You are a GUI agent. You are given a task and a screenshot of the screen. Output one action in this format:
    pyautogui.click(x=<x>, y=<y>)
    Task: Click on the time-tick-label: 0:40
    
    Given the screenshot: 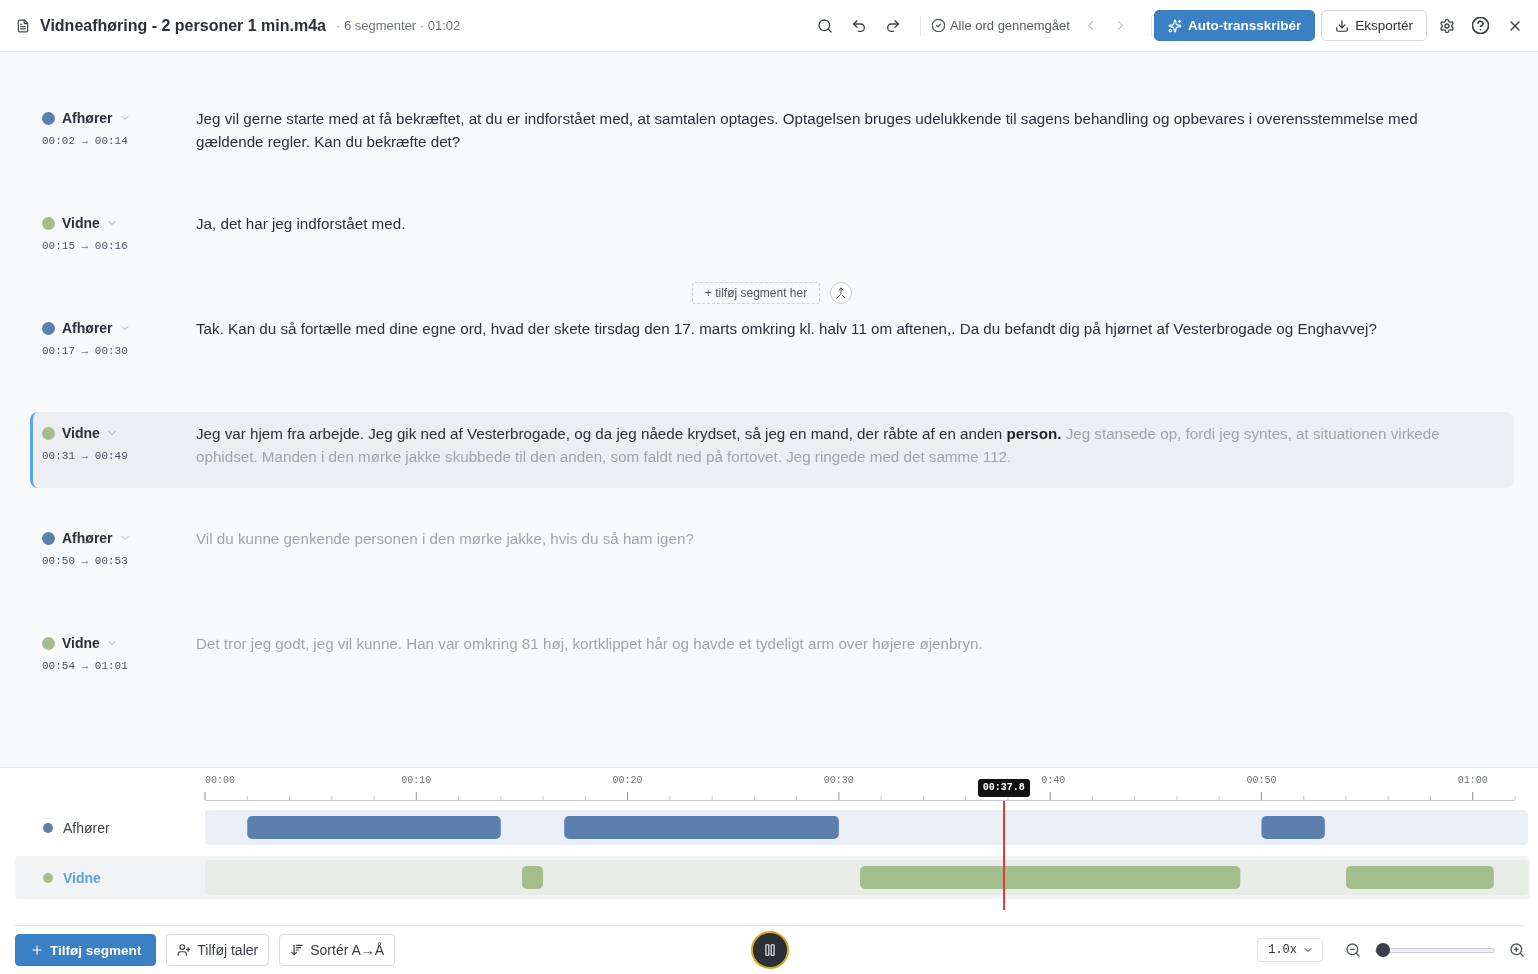 What is the action you would take?
    pyautogui.click(x=1053, y=781)
    